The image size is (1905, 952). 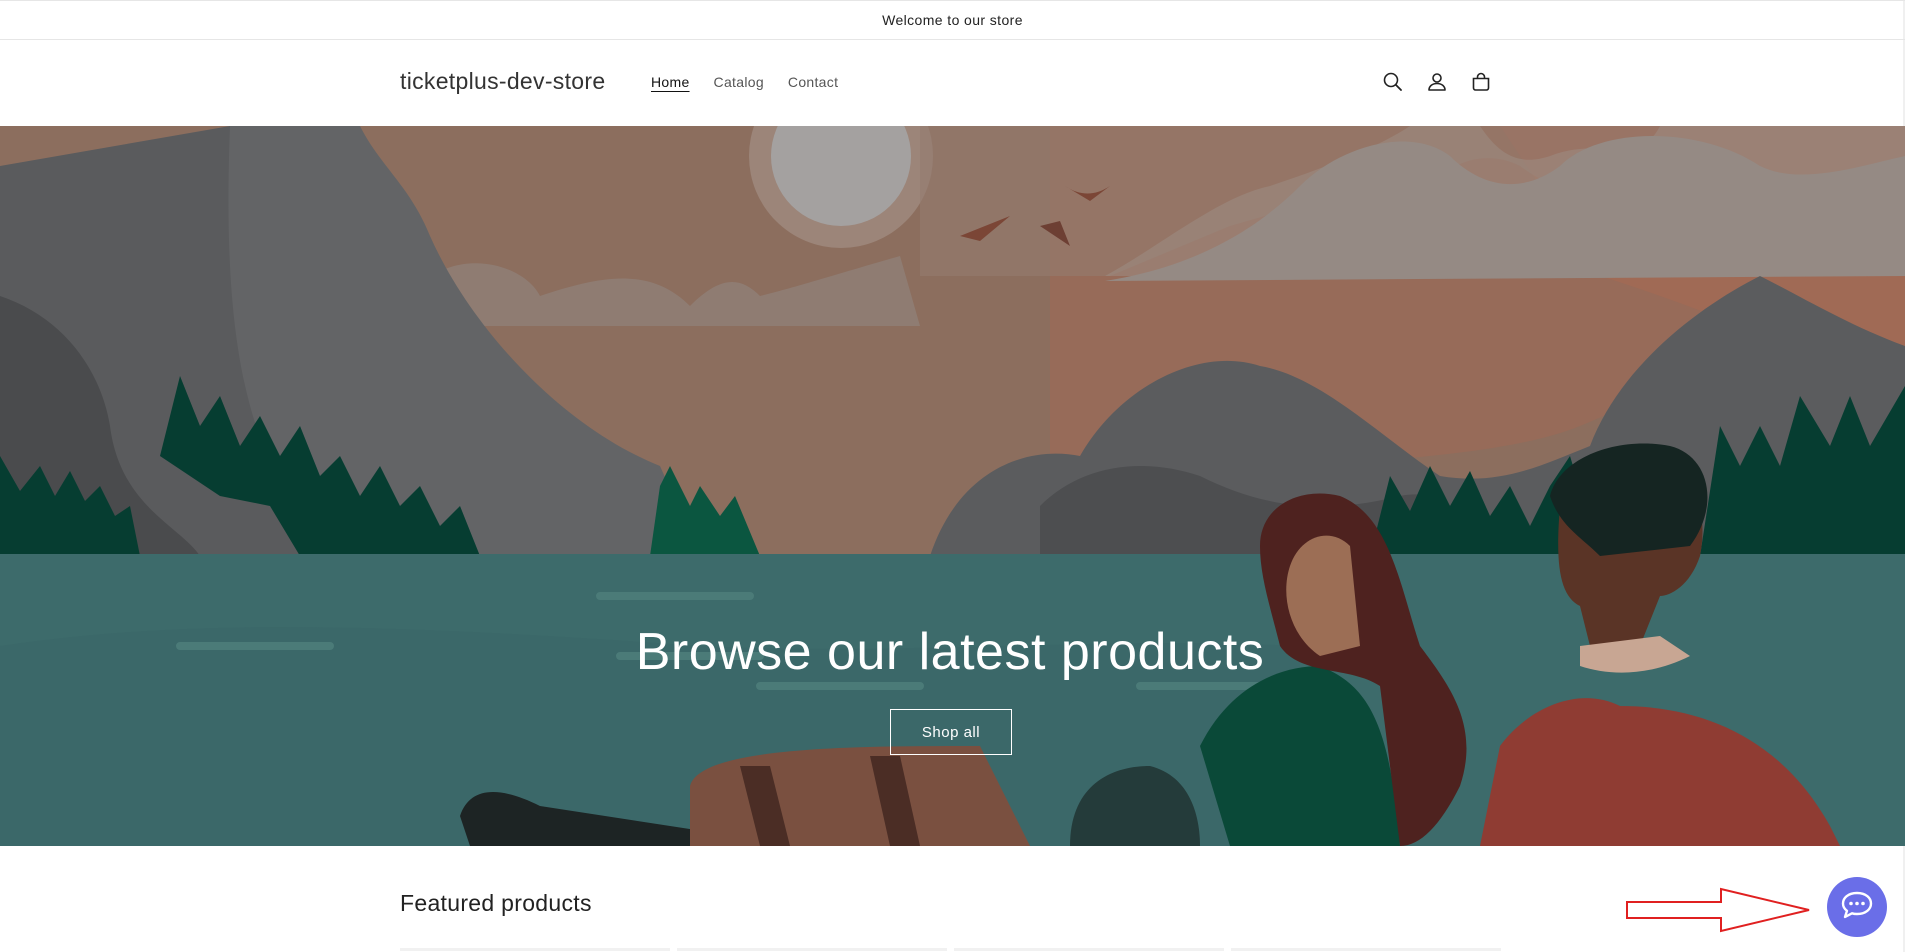 What do you see at coordinates (1718, 910) in the screenshot?
I see `red-arrow-icon` at bounding box center [1718, 910].